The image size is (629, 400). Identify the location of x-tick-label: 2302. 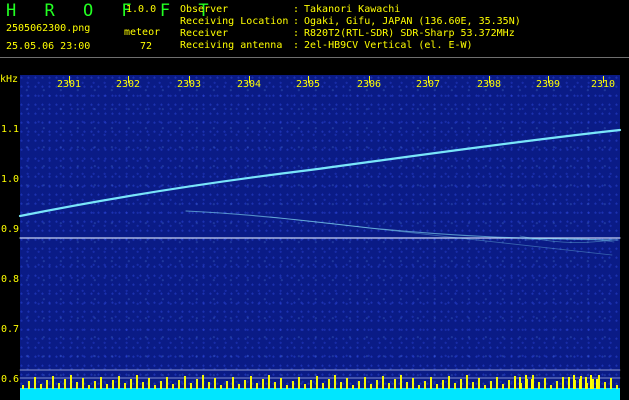
(128, 84).